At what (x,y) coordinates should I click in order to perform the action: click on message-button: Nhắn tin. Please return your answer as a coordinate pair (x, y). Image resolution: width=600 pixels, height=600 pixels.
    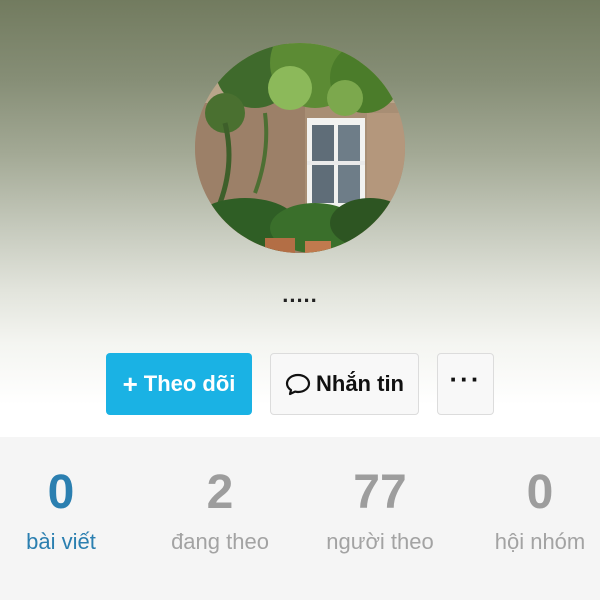
    Looking at the image, I should click on (344, 384).